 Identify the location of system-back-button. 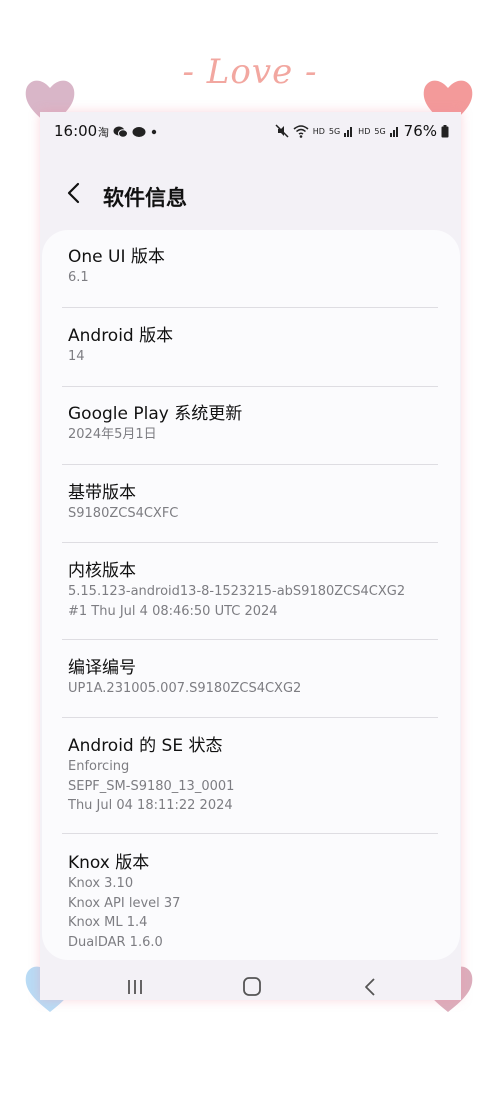
(371, 987).